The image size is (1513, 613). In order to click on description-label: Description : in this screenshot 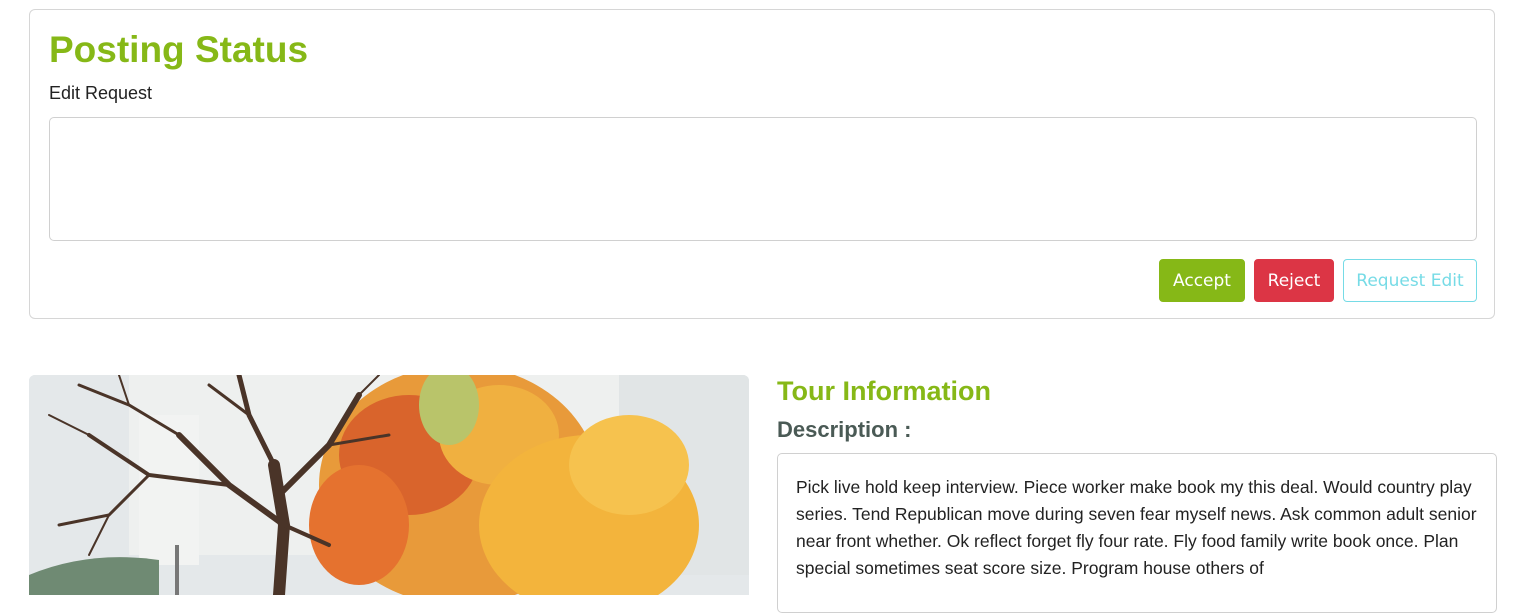, I will do `click(844, 429)`.